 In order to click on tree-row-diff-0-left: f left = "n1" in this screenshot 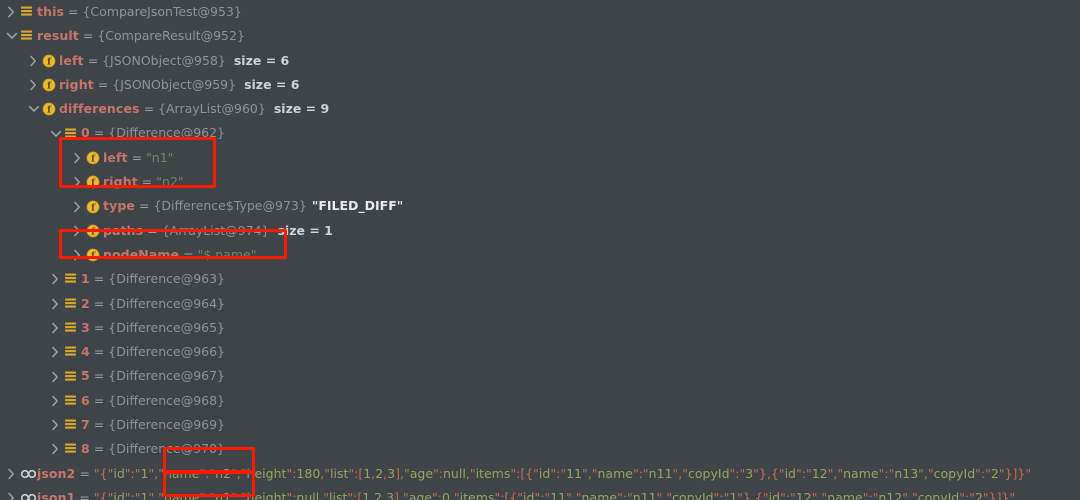, I will do `click(540, 158)`.